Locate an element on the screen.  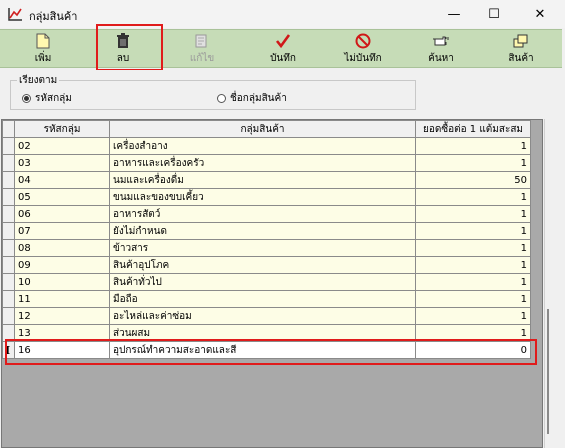
cell-group-code: 05 is located at coordinates (62, 197).